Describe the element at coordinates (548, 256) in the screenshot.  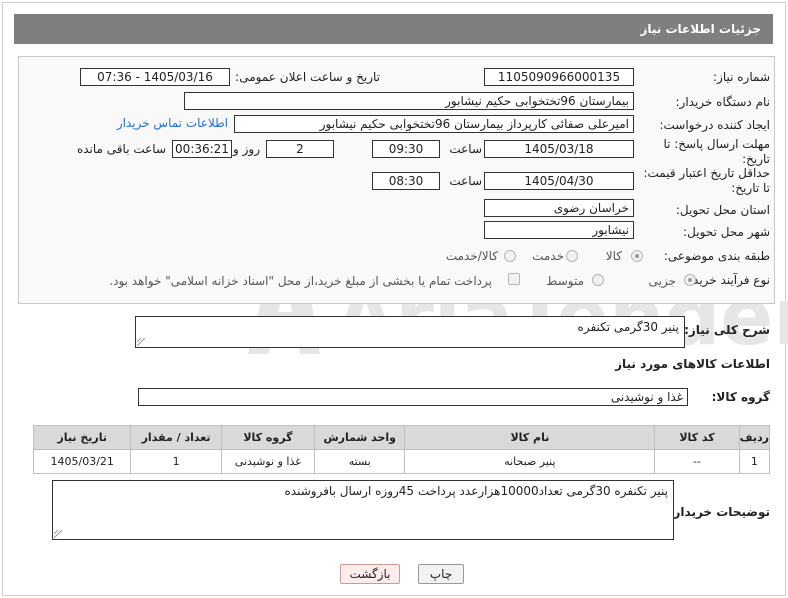
I see `category-service-label: خدمت` at that location.